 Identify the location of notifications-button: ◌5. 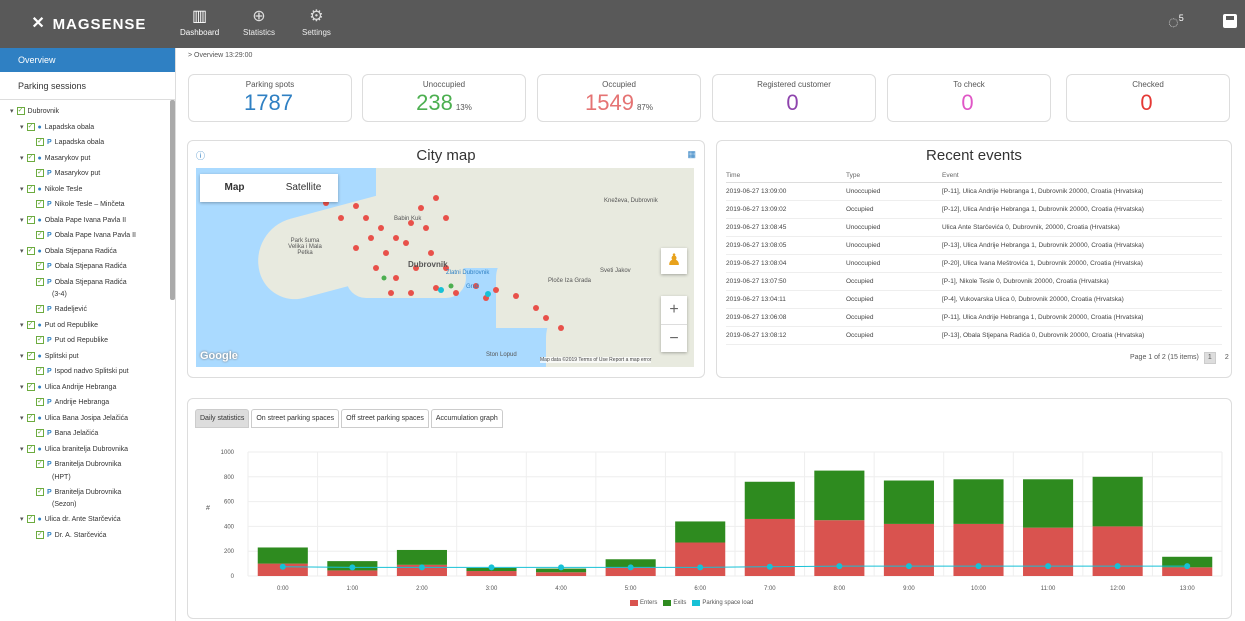
(1176, 22).